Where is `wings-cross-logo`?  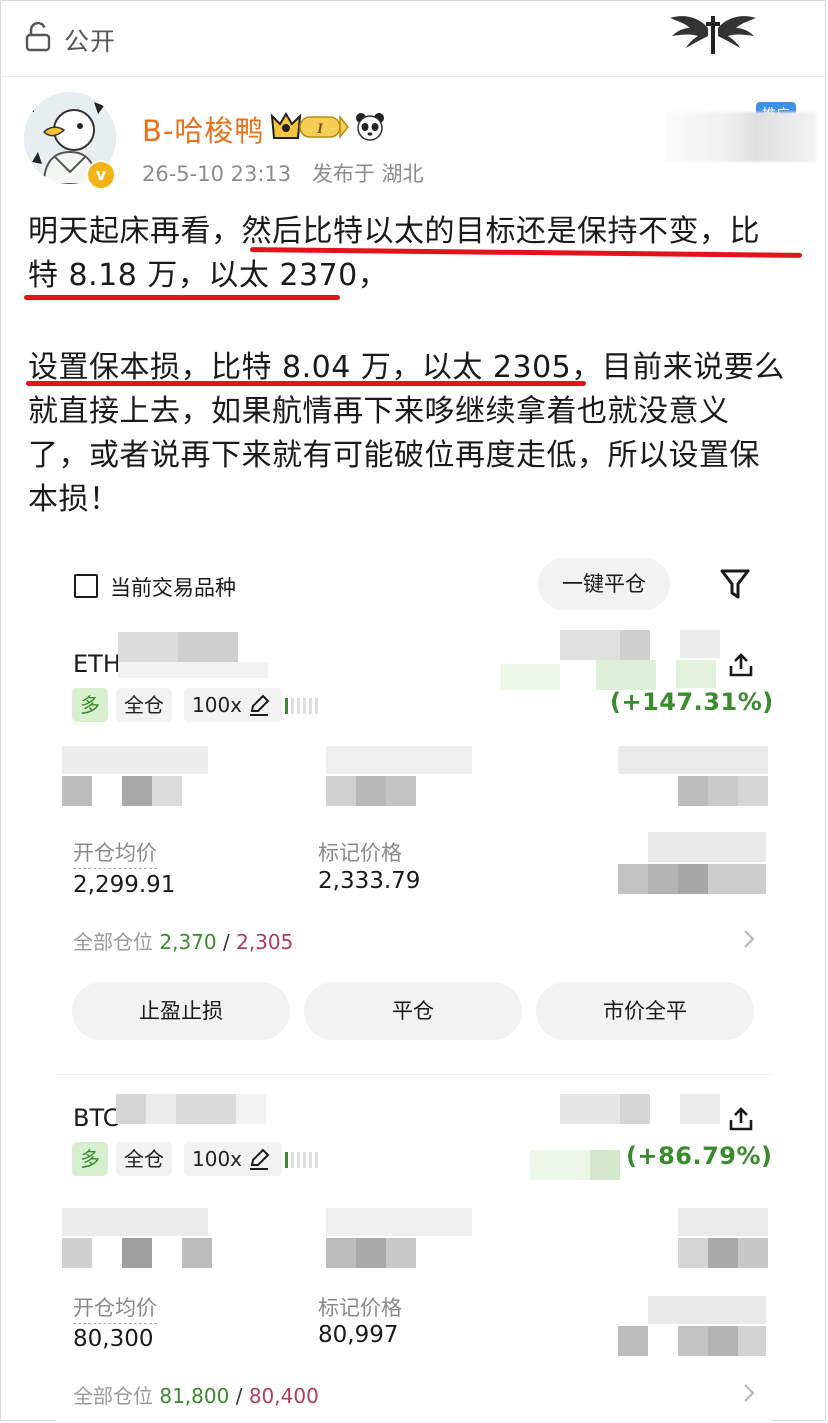
wings-cross-logo is located at coordinates (713, 35).